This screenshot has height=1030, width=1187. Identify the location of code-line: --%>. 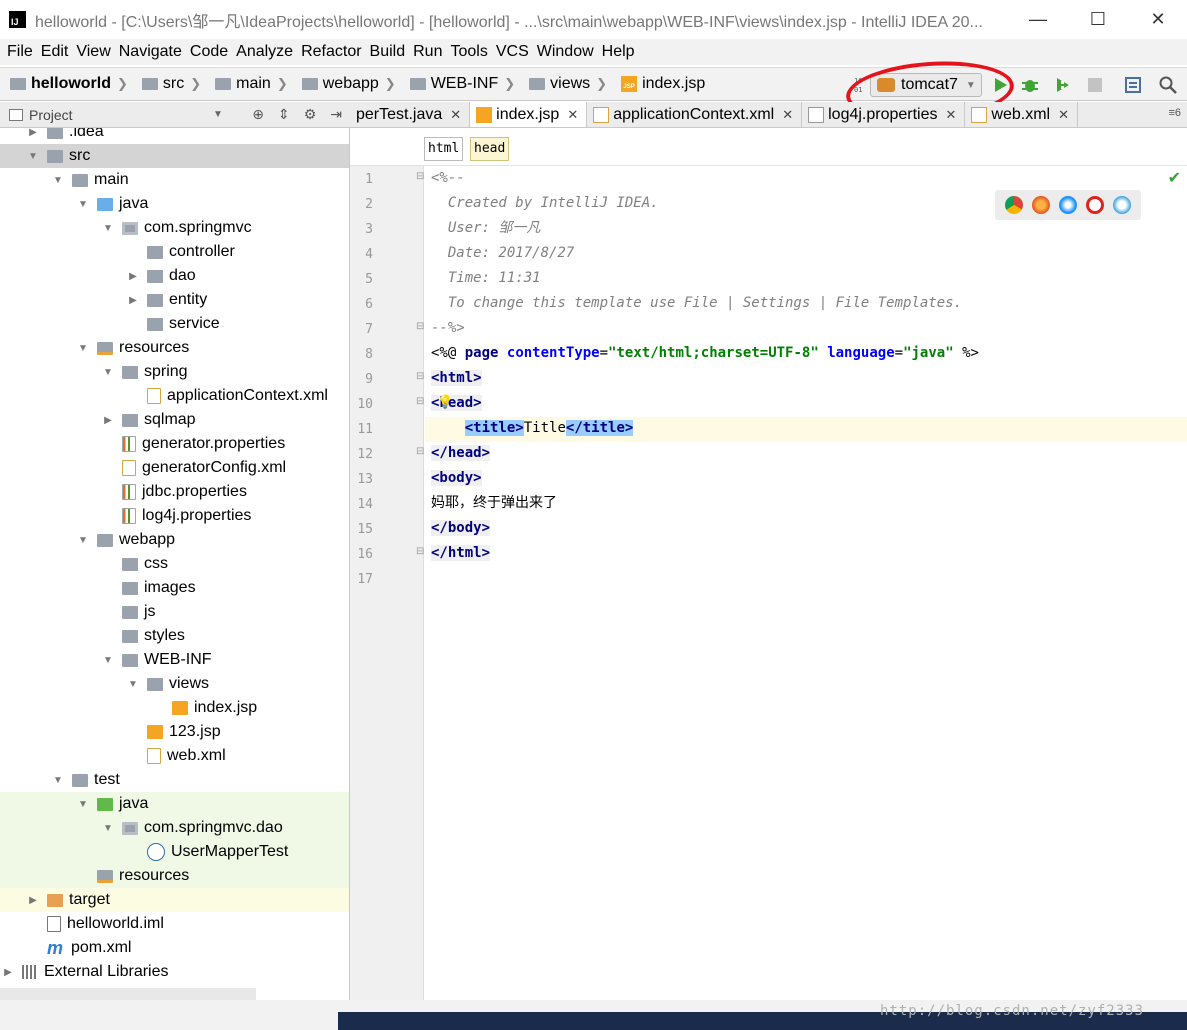
(448, 328).